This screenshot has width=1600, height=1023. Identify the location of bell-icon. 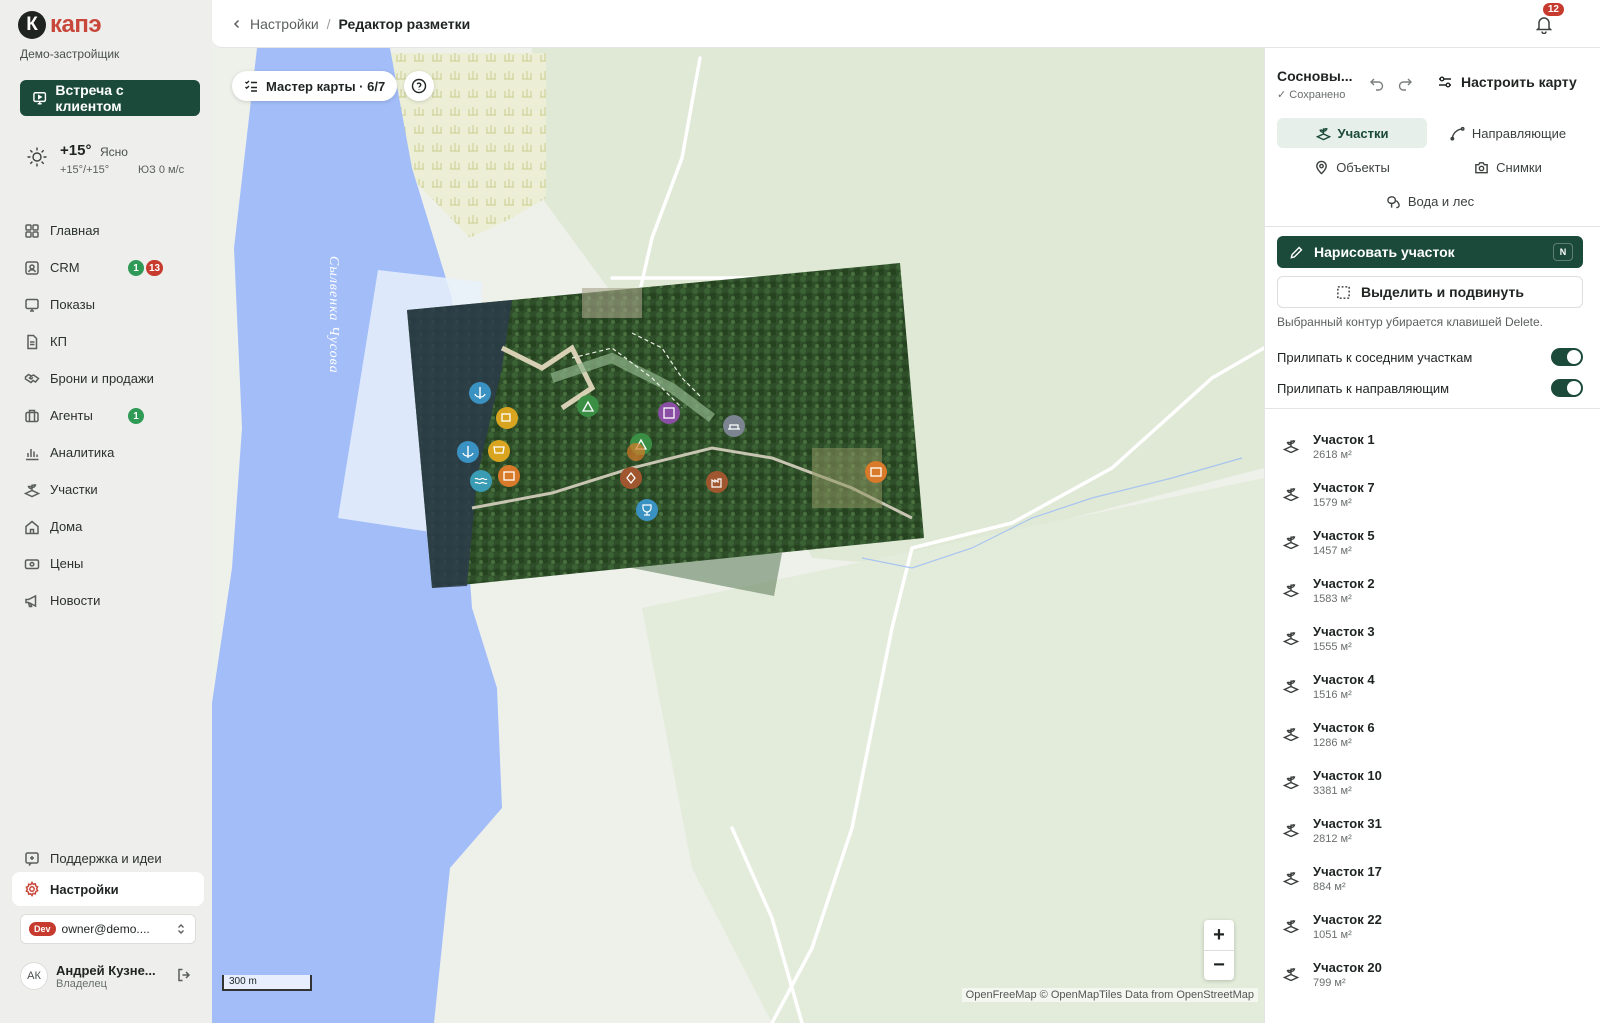
(1544, 24).